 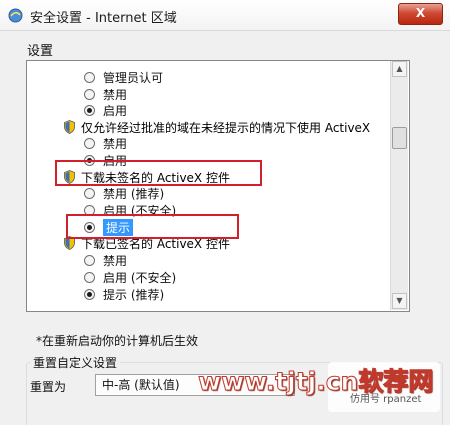 I want to click on option-label: 提示 (推荐), so click(x=134, y=294).